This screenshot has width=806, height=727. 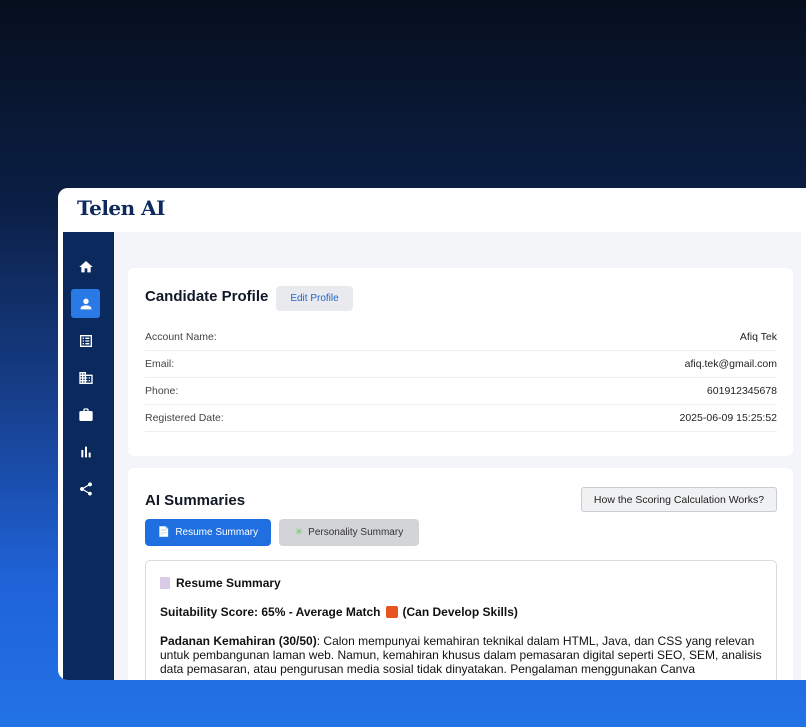 What do you see at coordinates (314, 298) in the screenshot?
I see `edit-profile-button: Edit Profile` at bounding box center [314, 298].